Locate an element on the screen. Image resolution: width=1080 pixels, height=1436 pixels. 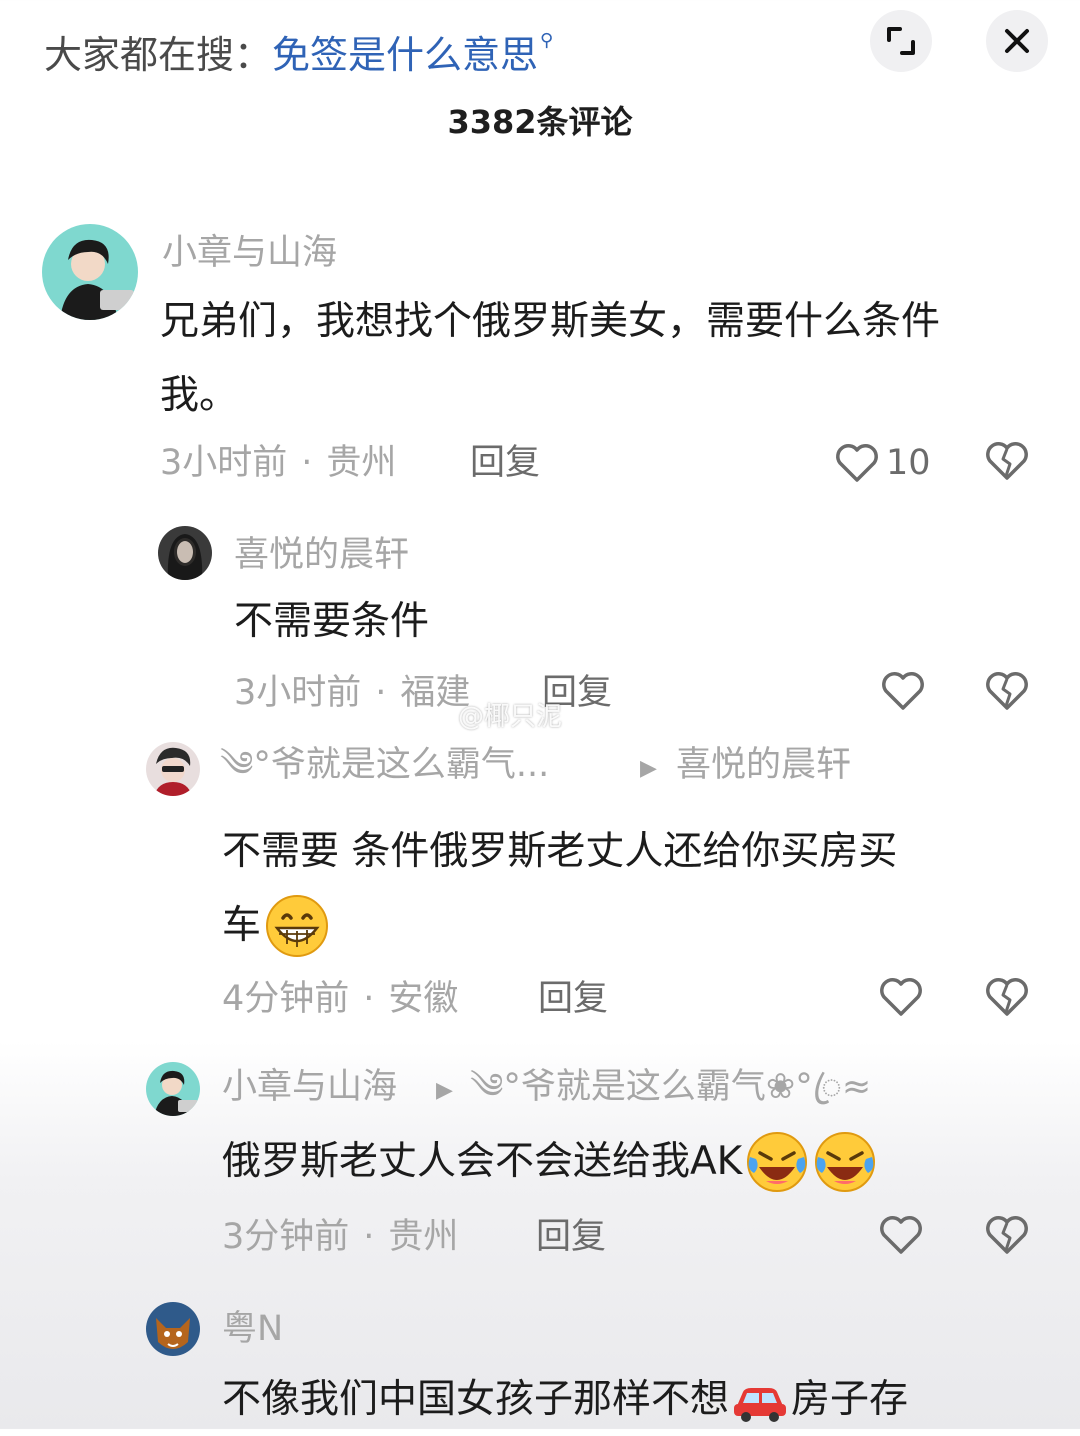
close-button is located at coordinates (1017, 41).